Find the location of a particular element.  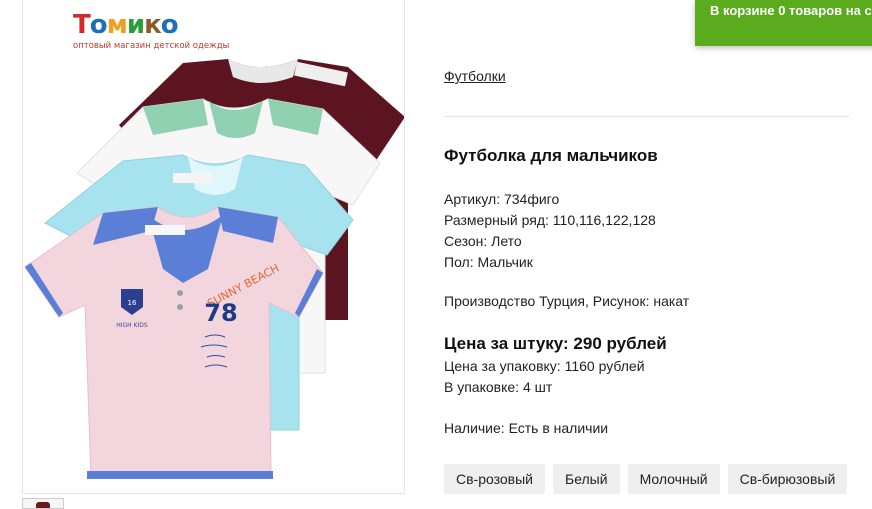

cart-prefix: В корзине is located at coordinates (742, 10).